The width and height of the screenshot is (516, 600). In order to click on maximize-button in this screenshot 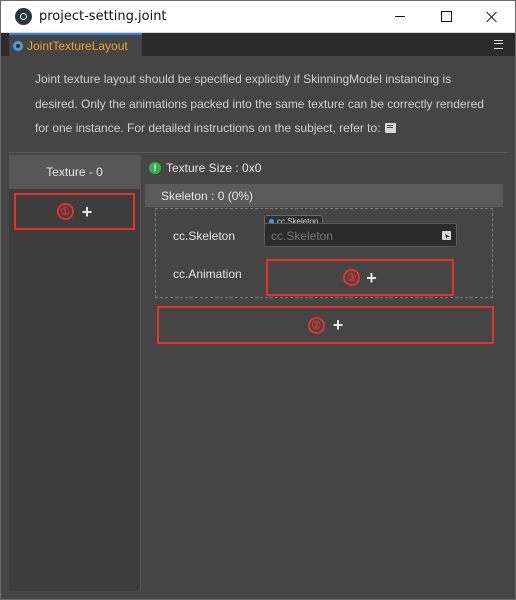, I will do `click(446, 16)`.